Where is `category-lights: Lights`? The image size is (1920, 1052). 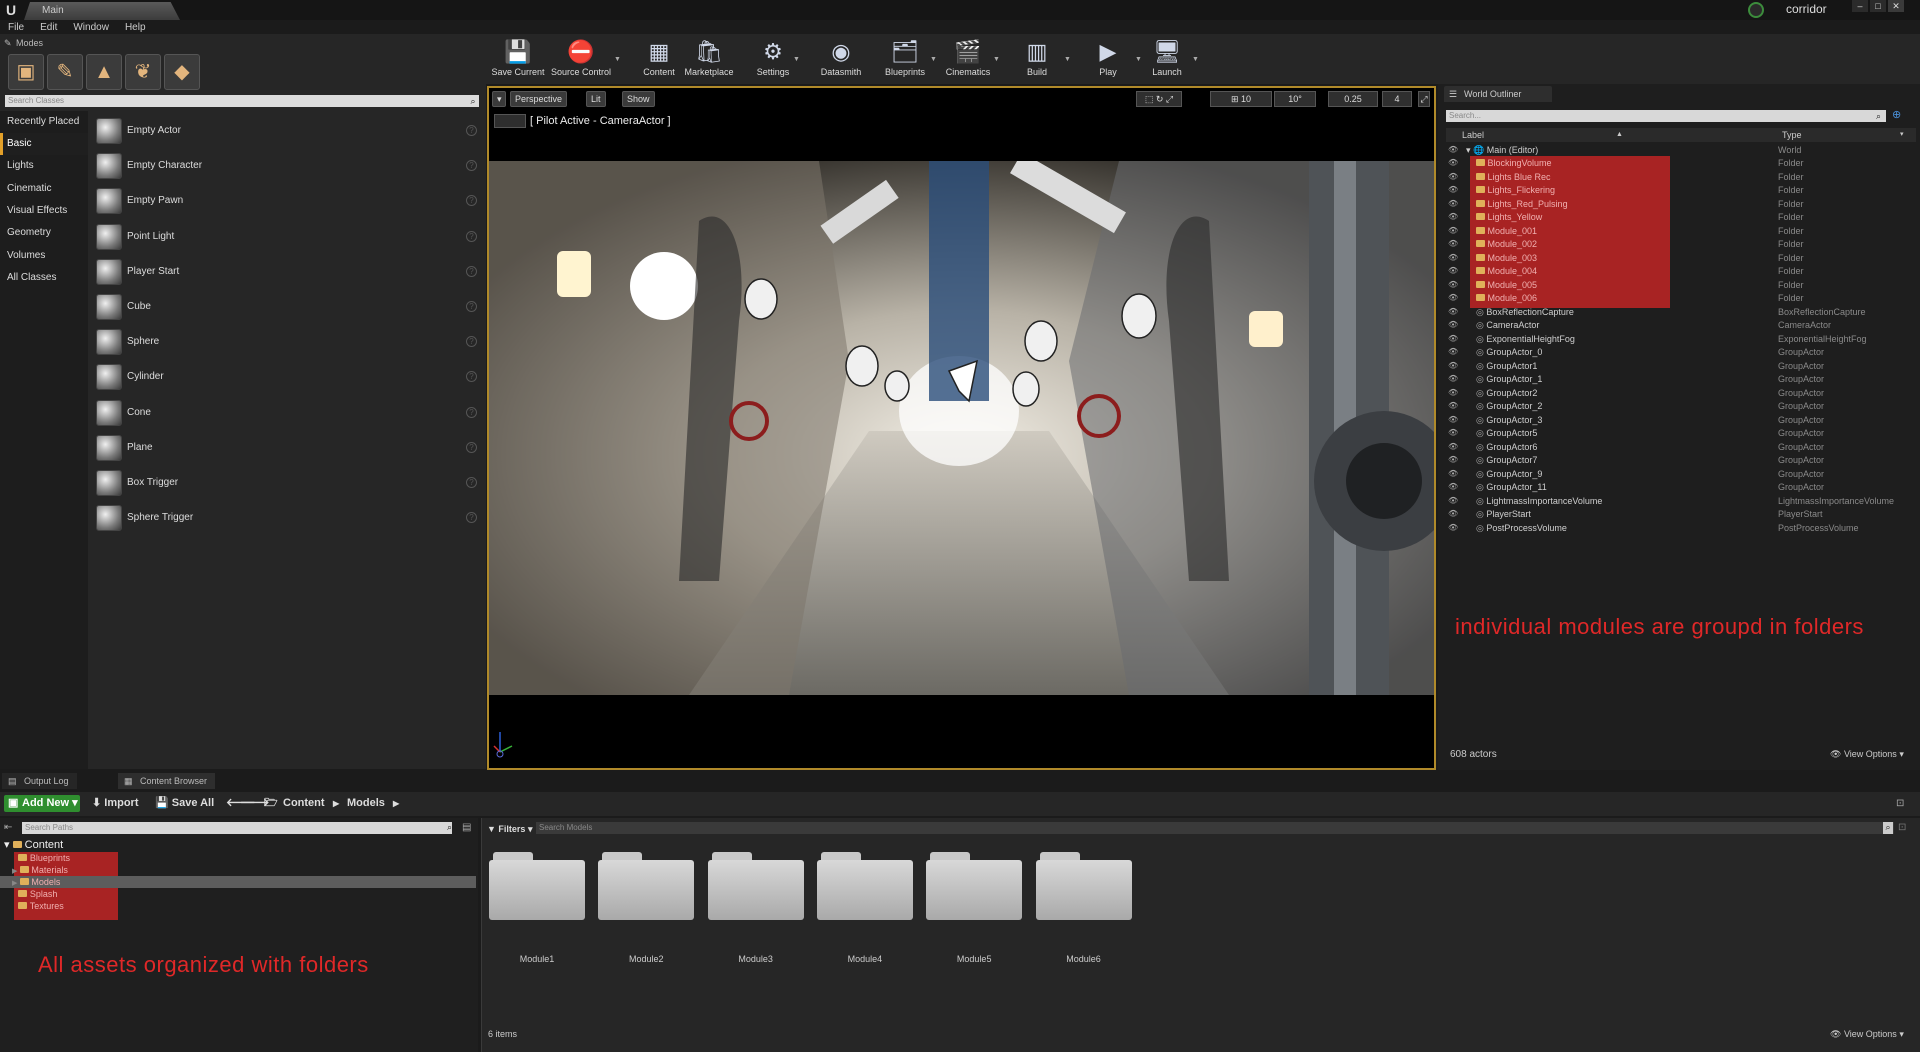
category-lights: Lights is located at coordinates (44, 166).